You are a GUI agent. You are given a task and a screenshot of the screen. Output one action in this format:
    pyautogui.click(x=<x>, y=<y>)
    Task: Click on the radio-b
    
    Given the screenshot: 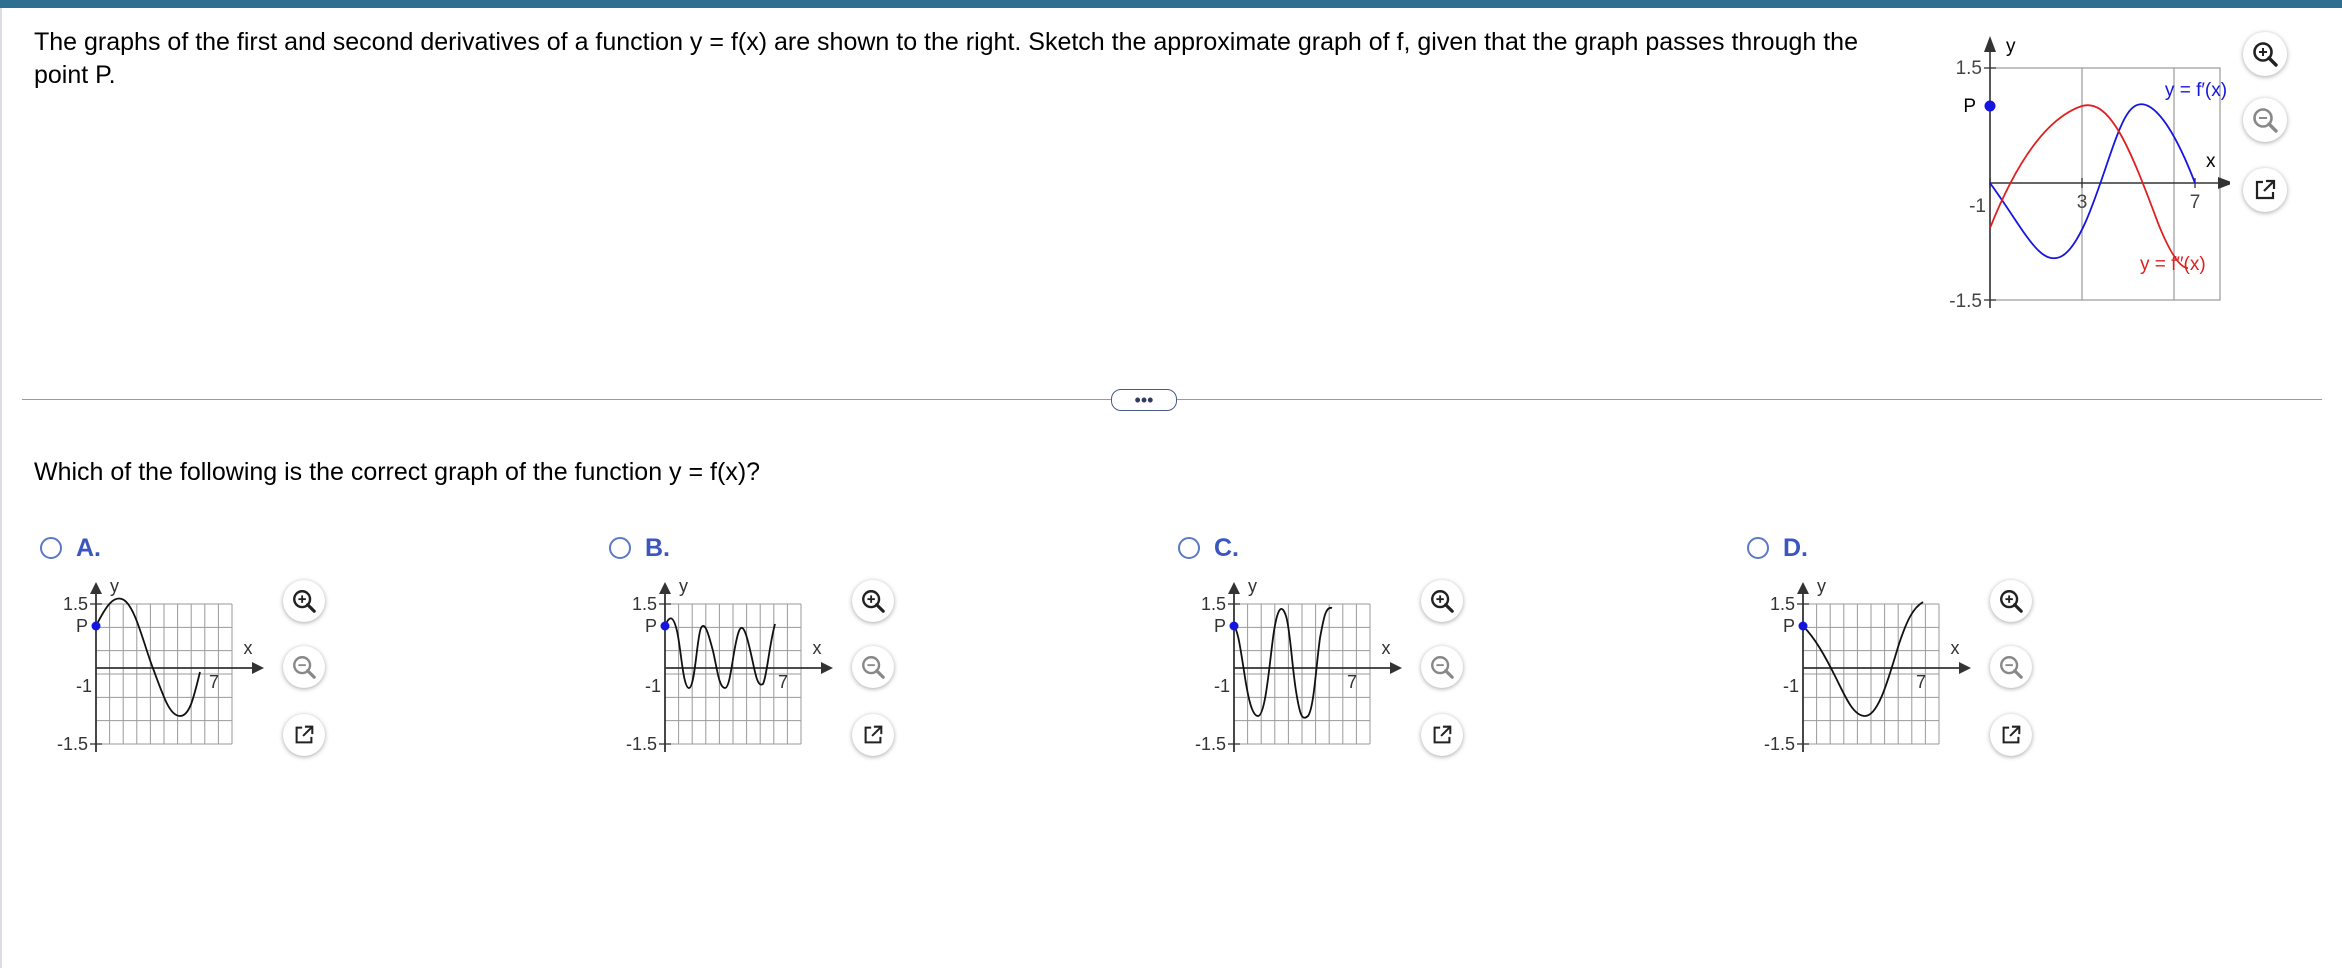 What is the action you would take?
    pyautogui.click(x=620, y=548)
    